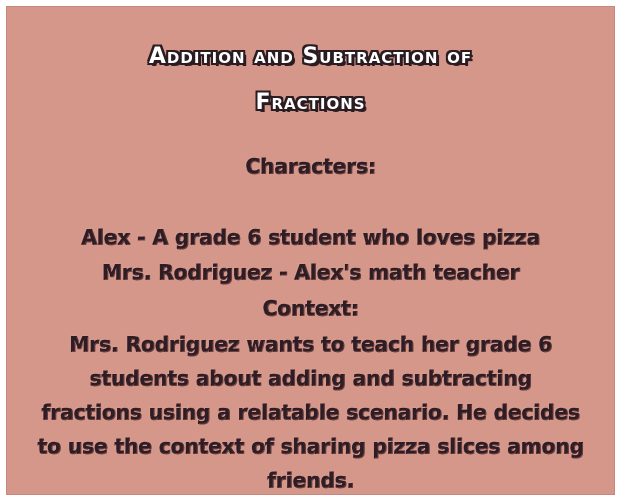 This screenshot has width=624, height=501. What do you see at coordinates (310, 237) in the screenshot?
I see `character-alex: Alex - A grade 6 student who loves pizza` at bounding box center [310, 237].